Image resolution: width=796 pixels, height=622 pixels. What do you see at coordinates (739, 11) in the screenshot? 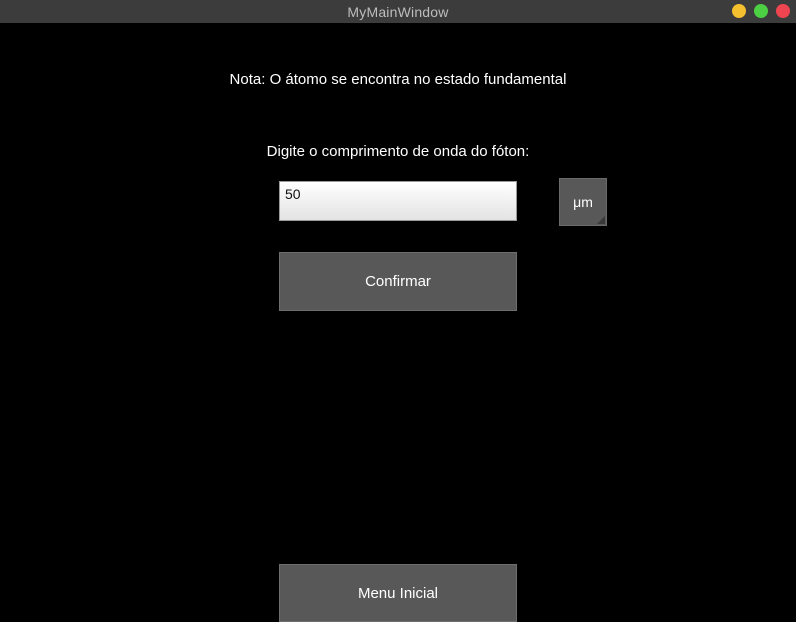
I see `minimize-button` at bounding box center [739, 11].